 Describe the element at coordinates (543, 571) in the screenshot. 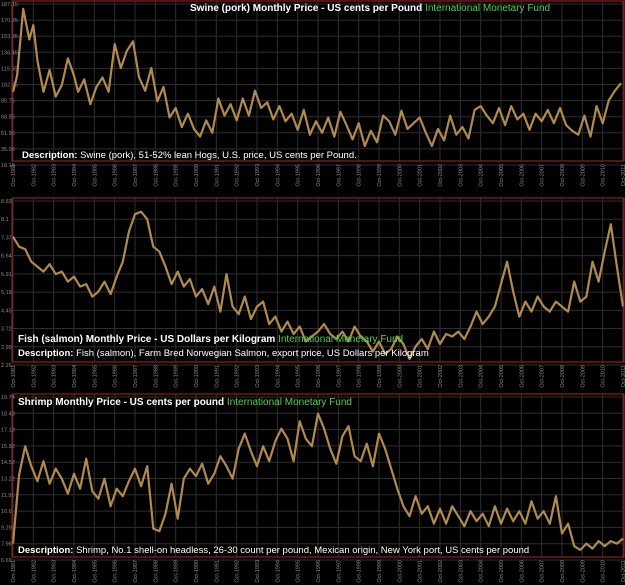

I see `shrimp-x-tick-label: Oct-2007` at that location.